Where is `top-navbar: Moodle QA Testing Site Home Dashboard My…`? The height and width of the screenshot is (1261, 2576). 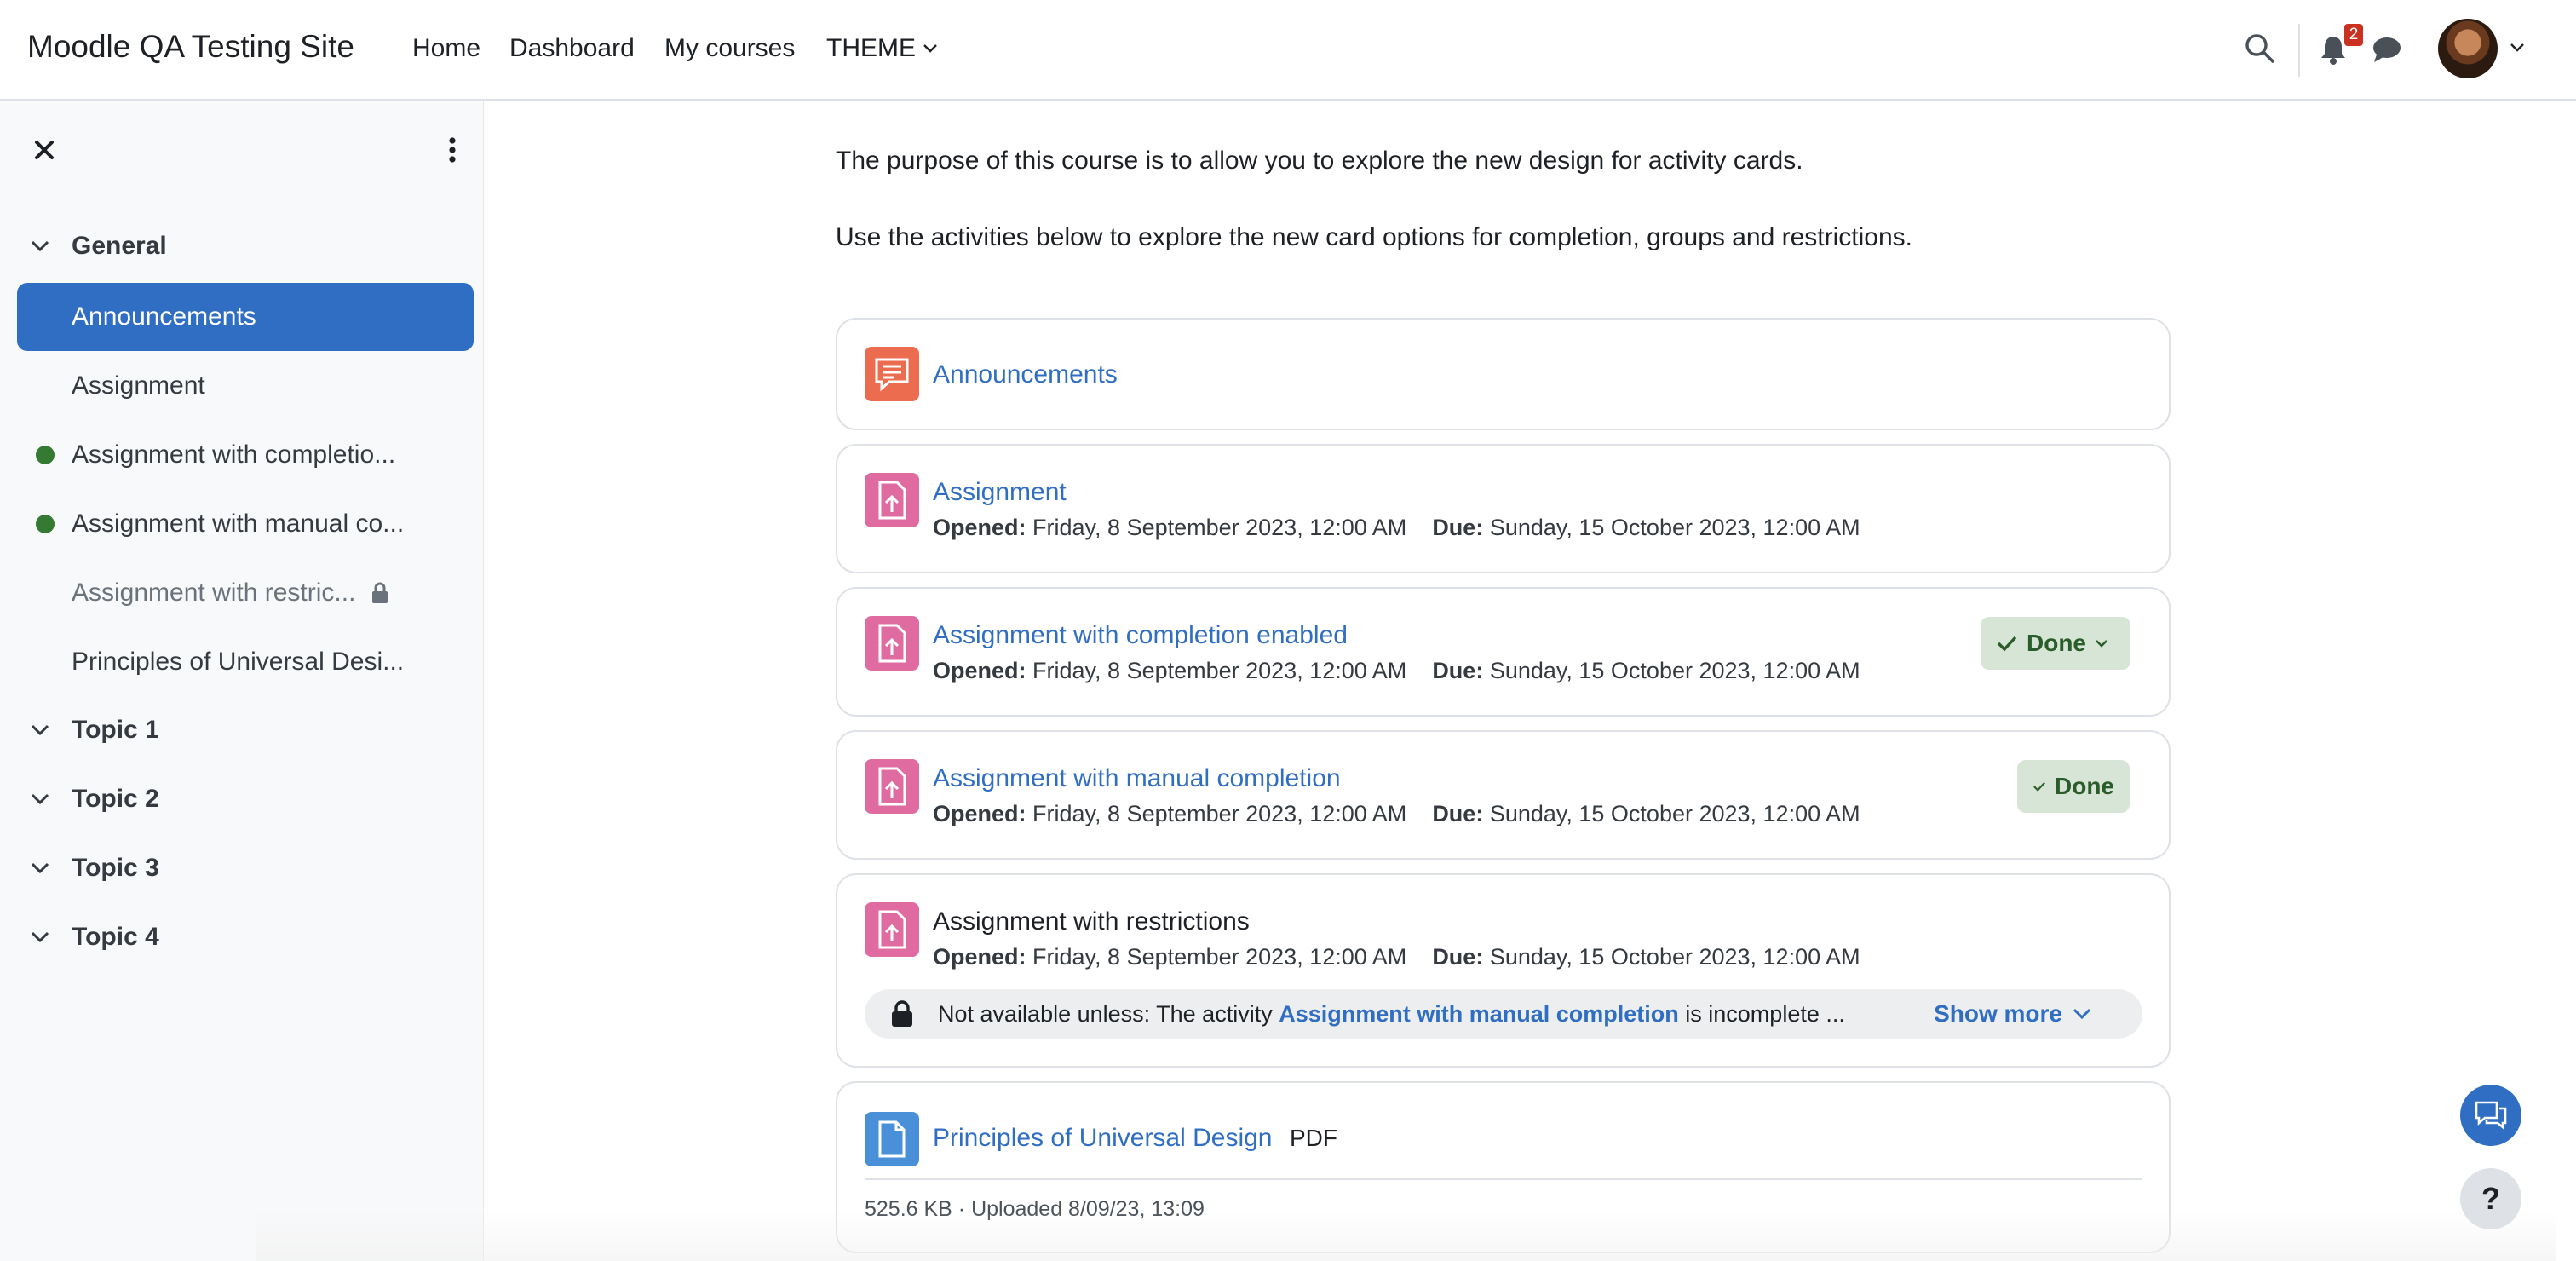
top-navbar: Moodle QA Testing Site Home Dashboard My… is located at coordinates (1288, 50).